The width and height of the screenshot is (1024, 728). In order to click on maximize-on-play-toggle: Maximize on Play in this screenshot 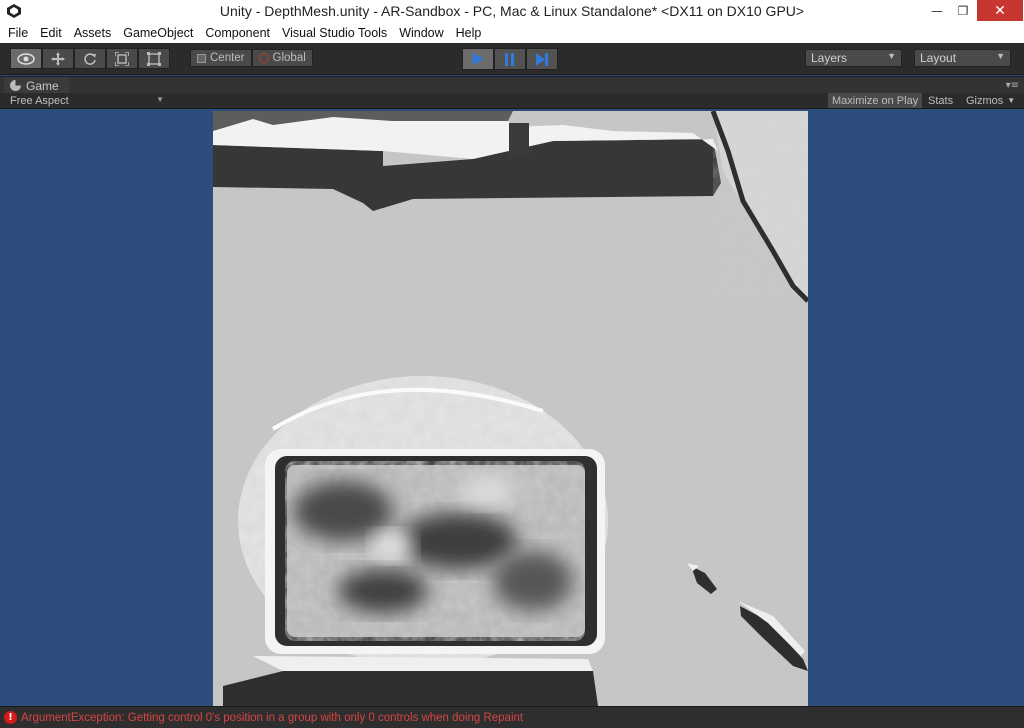, I will do `click(875, 100)`.